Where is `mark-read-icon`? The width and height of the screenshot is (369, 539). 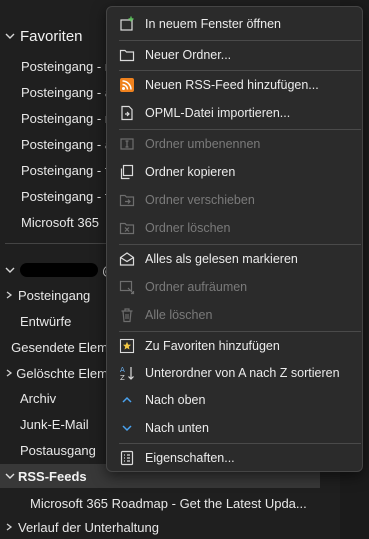 mark-read-icon is located at coordinates (127, 259).